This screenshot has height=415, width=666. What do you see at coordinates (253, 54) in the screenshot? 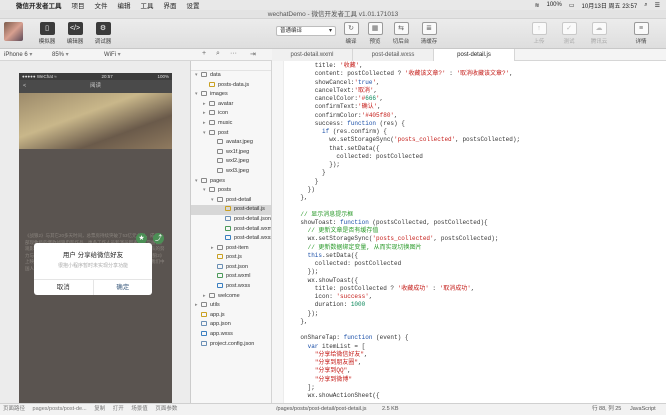
I see `split-view-icon: ⇥` at bounding box center [253, 54].